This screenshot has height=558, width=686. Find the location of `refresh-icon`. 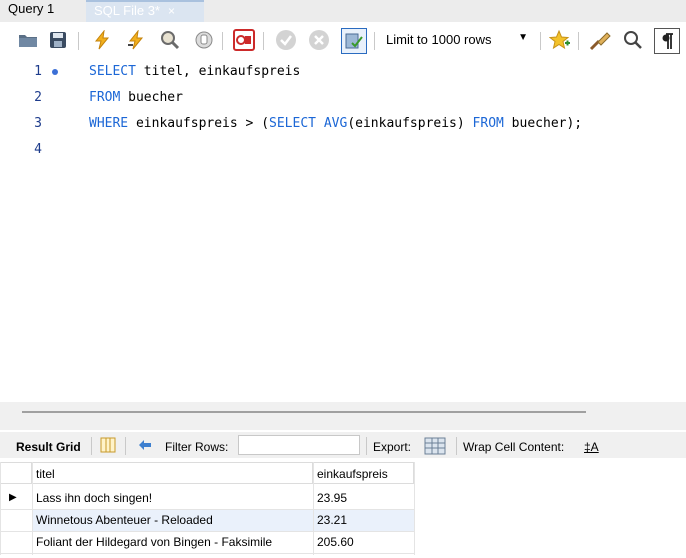

refresh-icon is located at coordinates (145, 446).